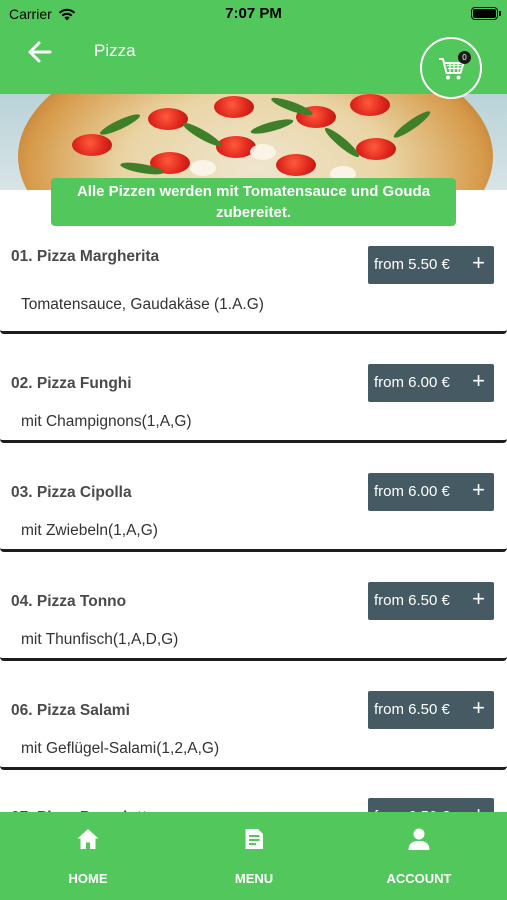 This screenshot has height=900, width=507. I want to click on nav-account-label: ACCOUNT, so click(419, 878).